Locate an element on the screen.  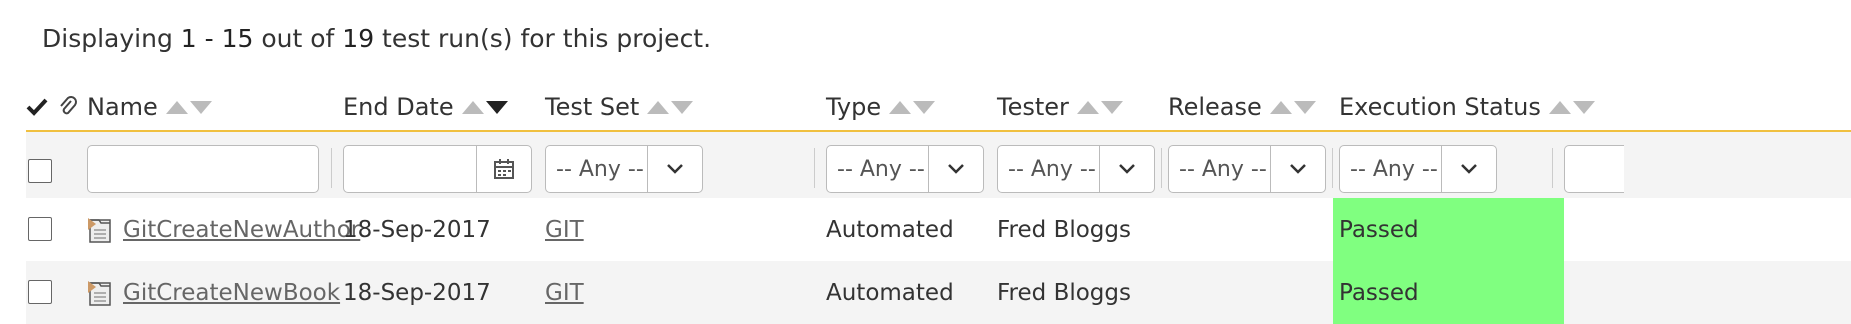
test-set-filter-select: -- Any -- is located at coordinates (624, 169).